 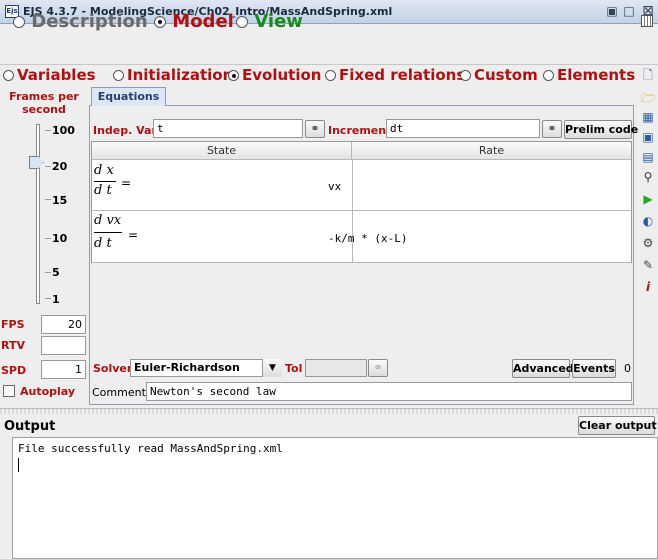 I want to click on column-divider, so click(x=352, y=211).